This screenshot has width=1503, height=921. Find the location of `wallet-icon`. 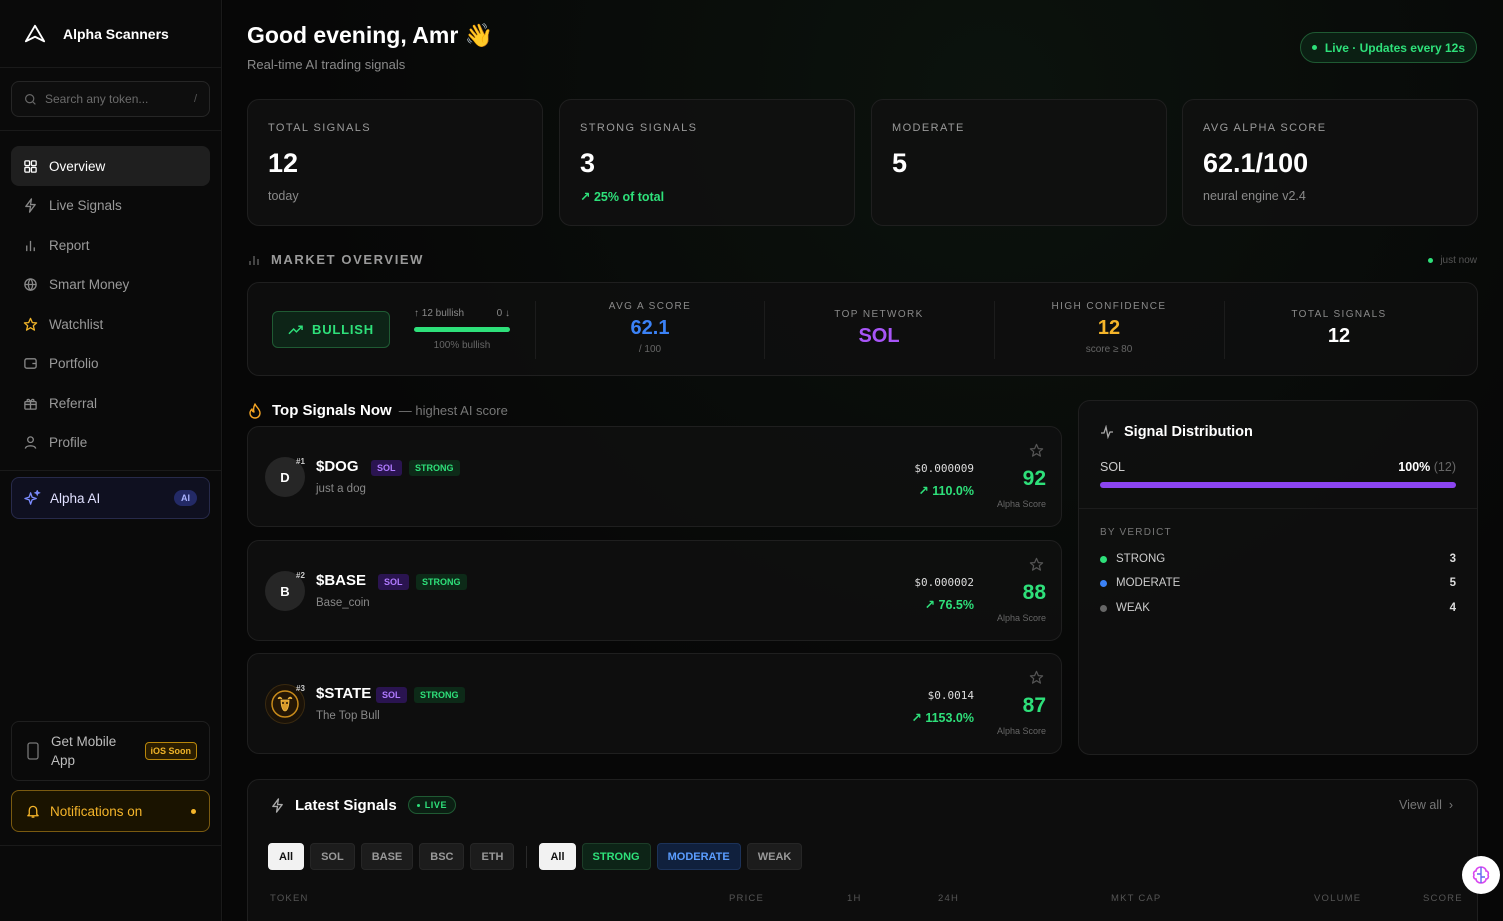

wallet-icon is located at coordinates (30, 363).